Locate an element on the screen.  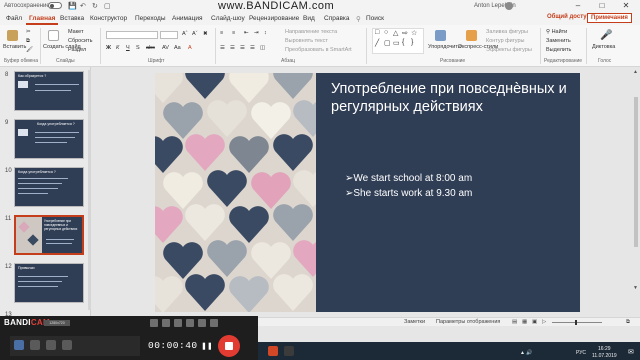
italic-icon: К is located at coordinates (117, 48).